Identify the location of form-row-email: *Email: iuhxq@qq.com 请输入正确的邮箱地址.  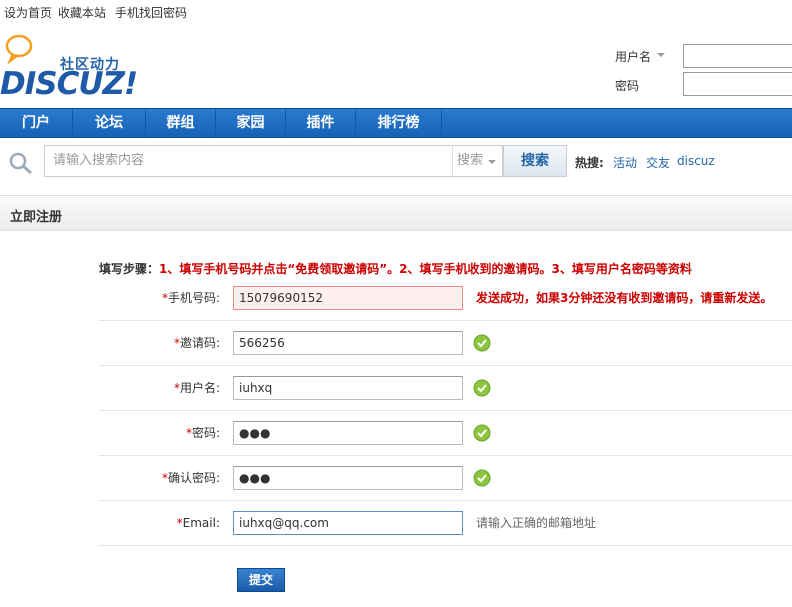
(445, 523).